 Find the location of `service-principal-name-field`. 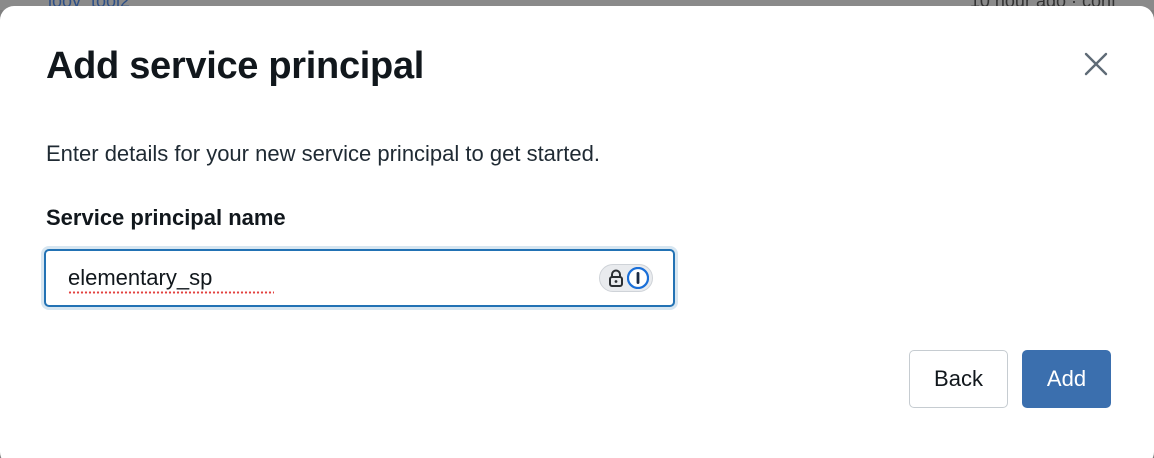

service-principal-name-field is located at coordinates (359, 278).